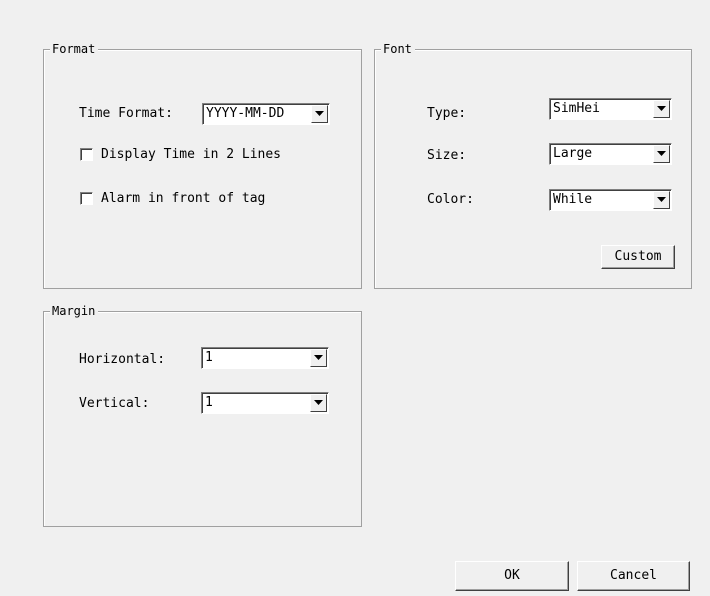  What do you see at coordinates (447, 155) in the screenshot?
I see `font-size-label: Size:` at bounding box center [447, 155].